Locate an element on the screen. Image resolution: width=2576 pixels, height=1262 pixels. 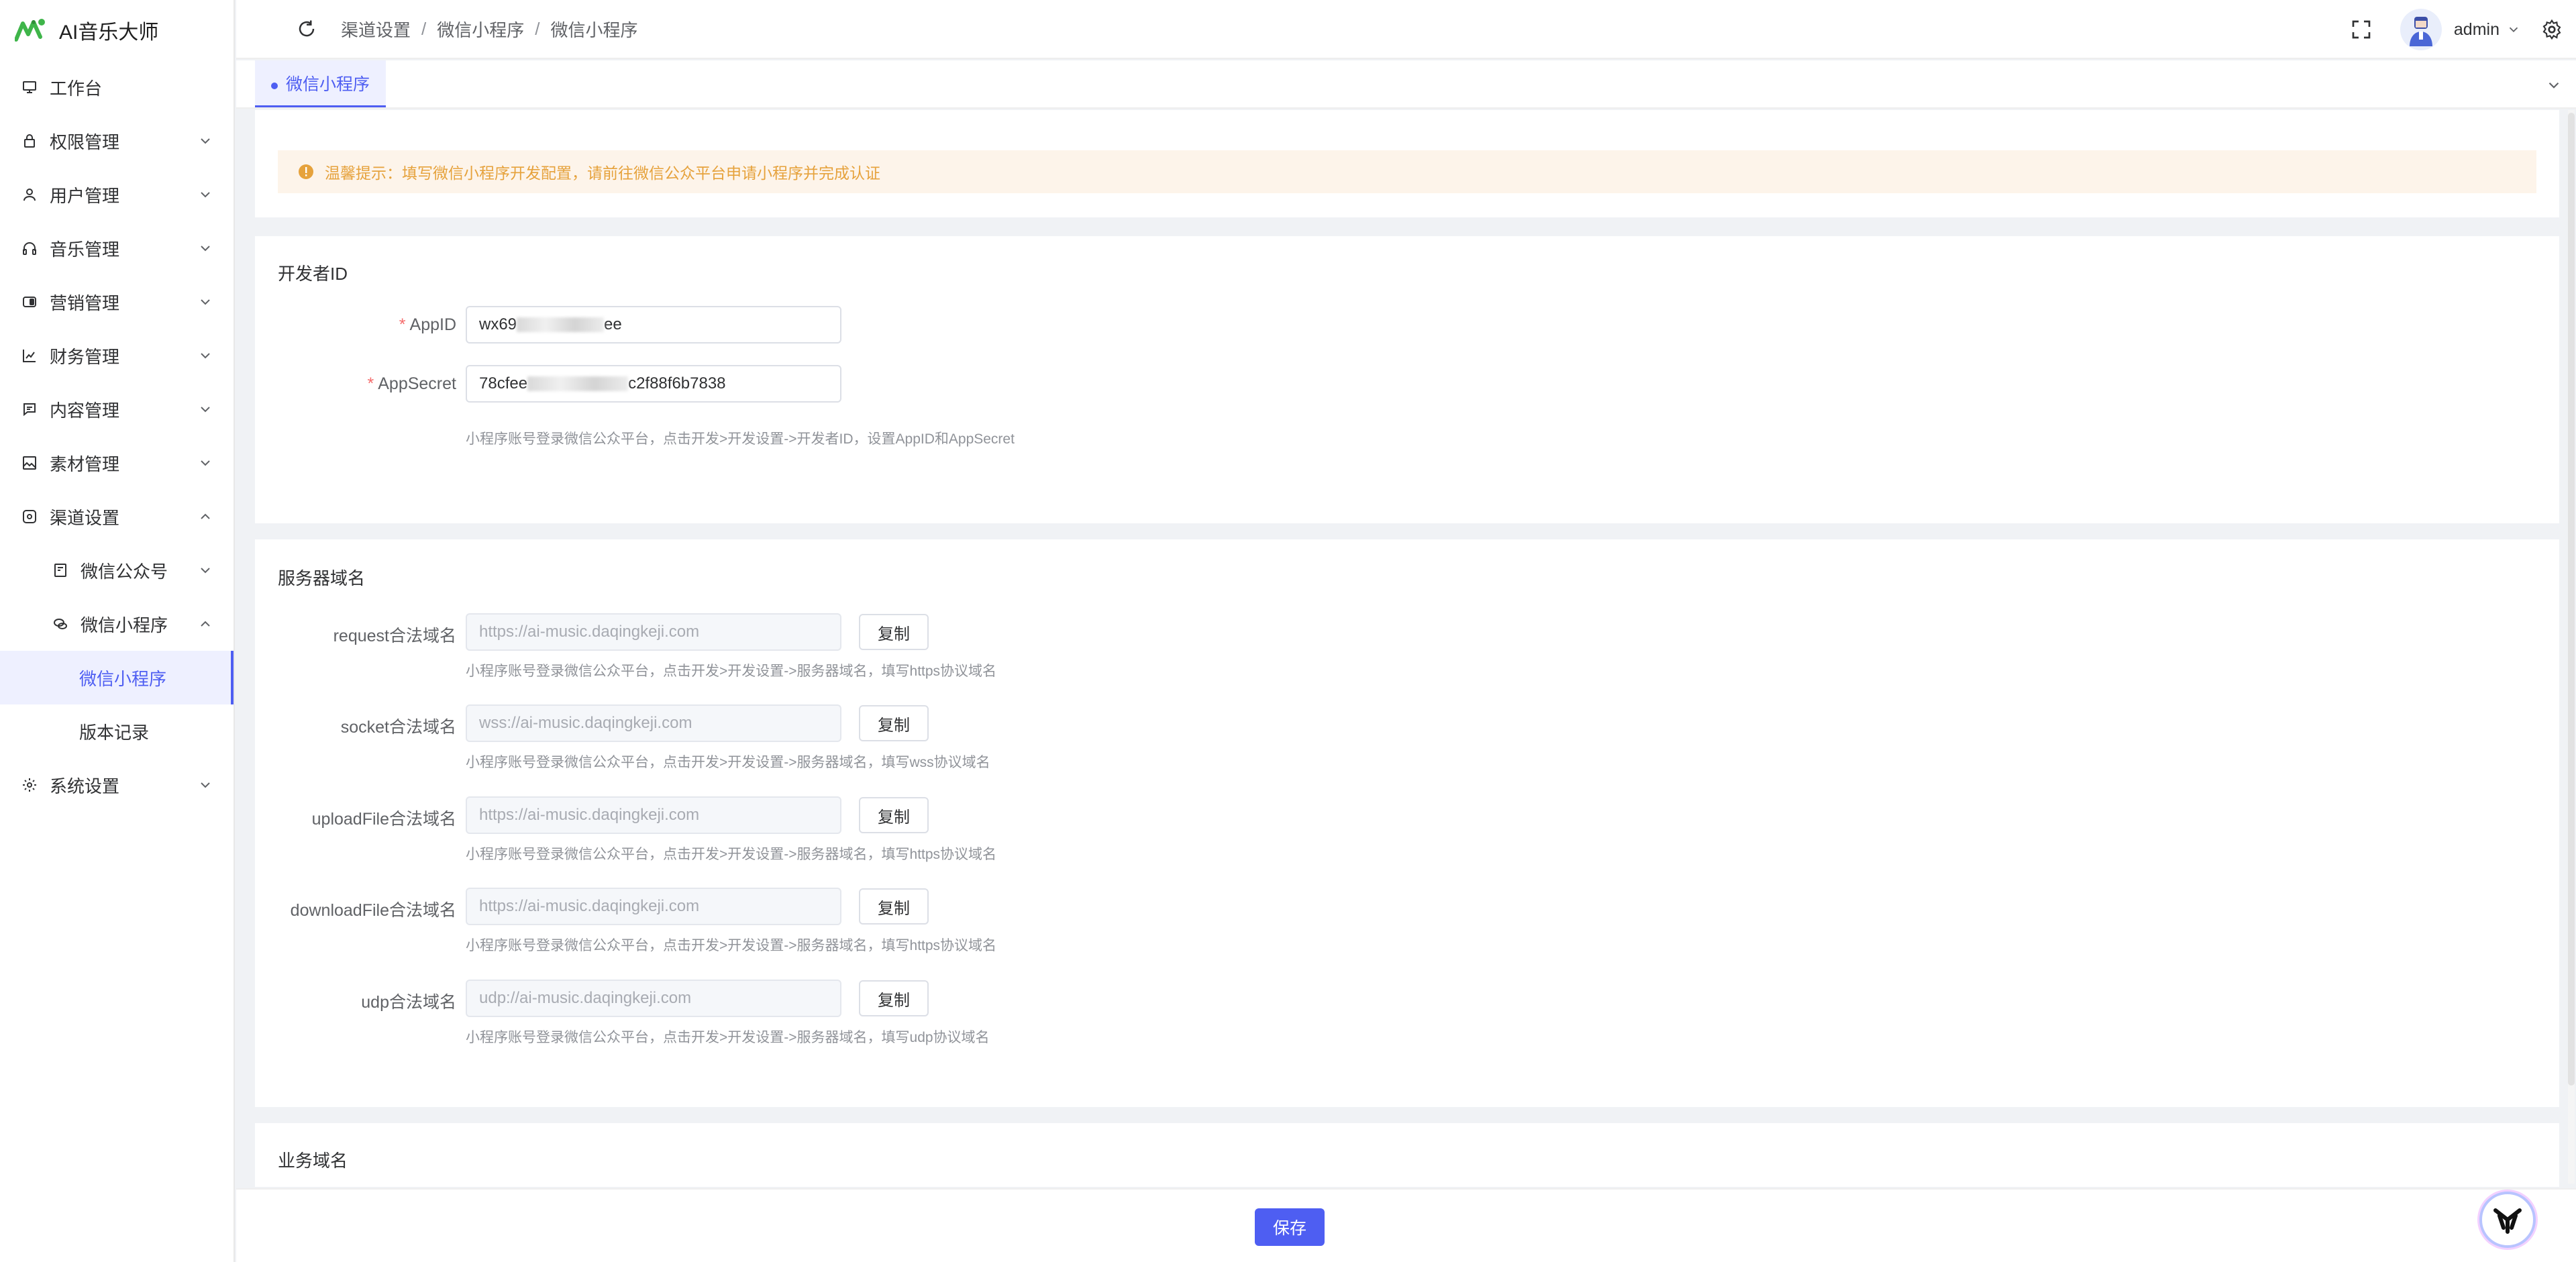
request-domain-input: https://ai-music.daqingkeji.com is located at coordinates (653, 632).